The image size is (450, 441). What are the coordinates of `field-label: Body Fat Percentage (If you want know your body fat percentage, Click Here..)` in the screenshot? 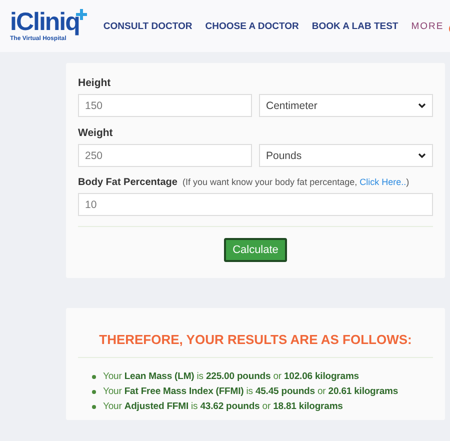 It's located at (244, 182).